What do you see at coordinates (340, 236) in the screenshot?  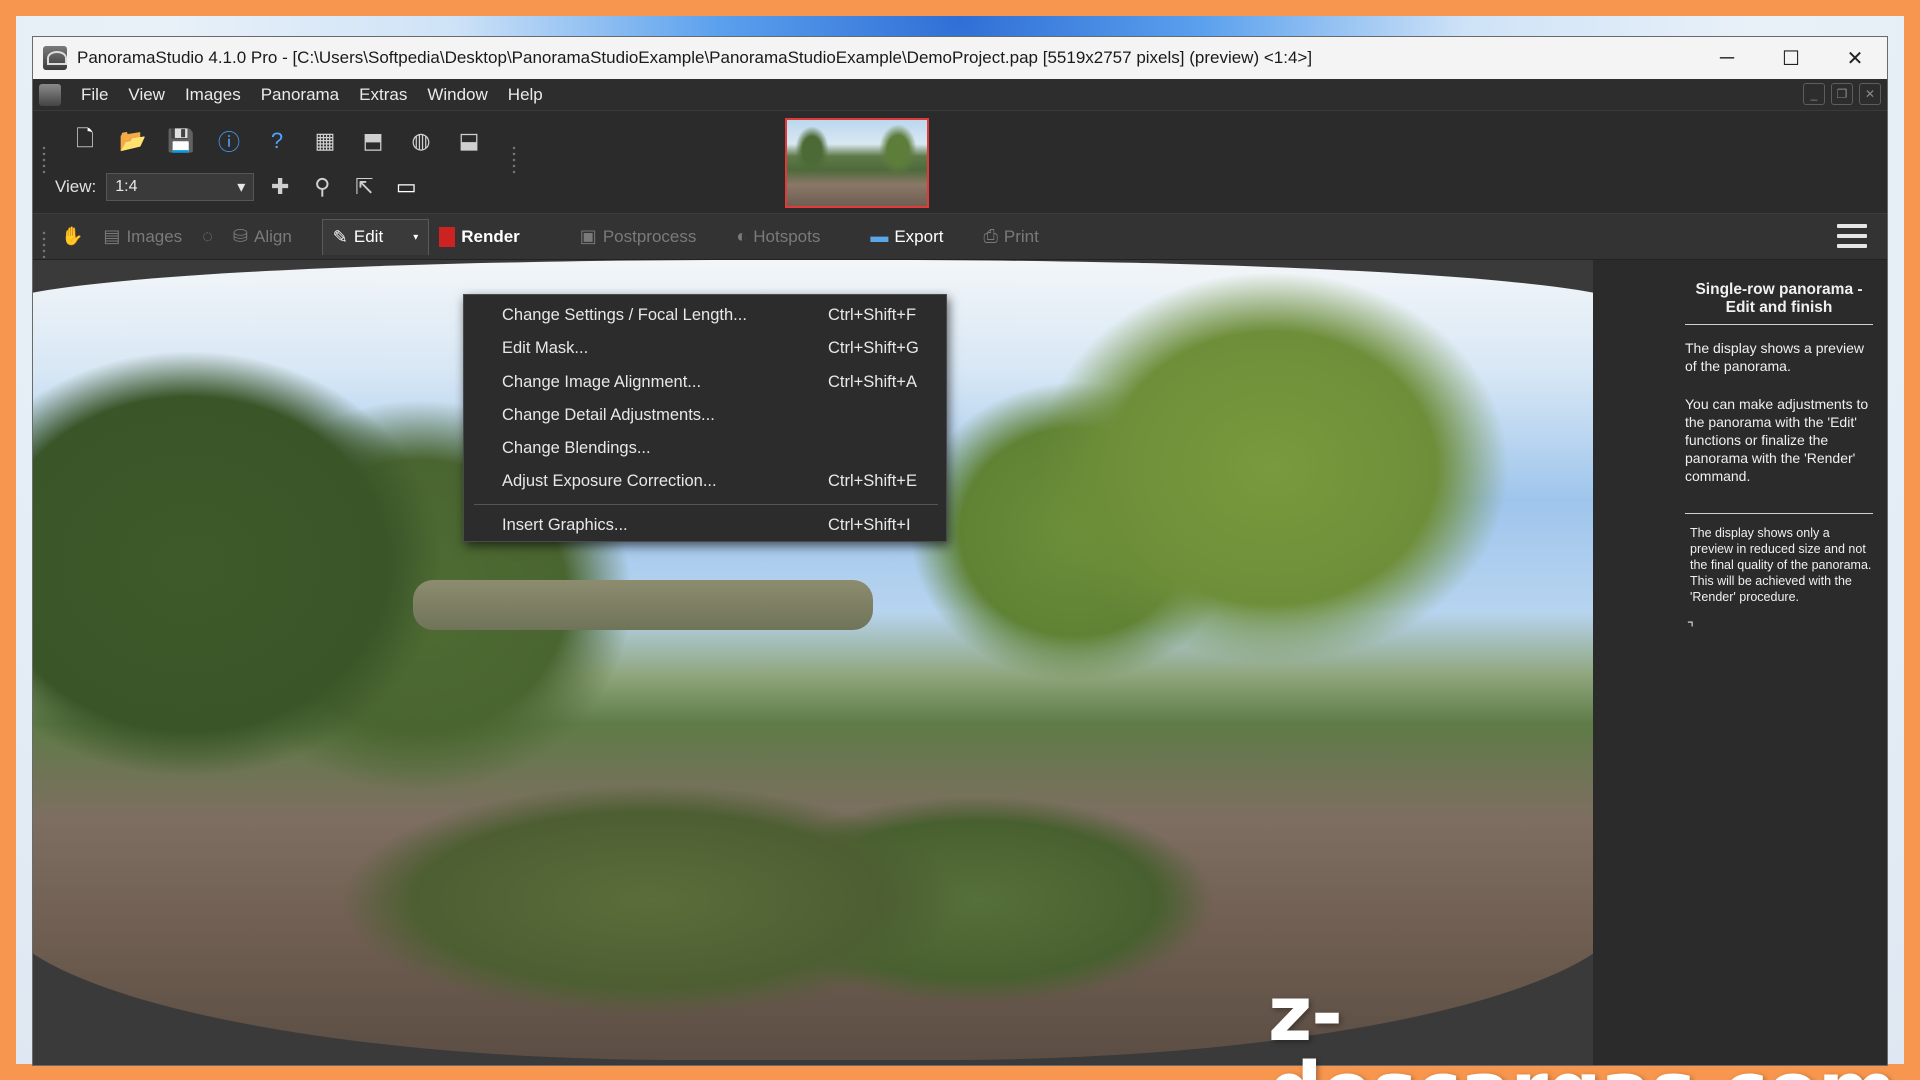 I see `edit-icon: ✎` at bounding box center [340, 236].